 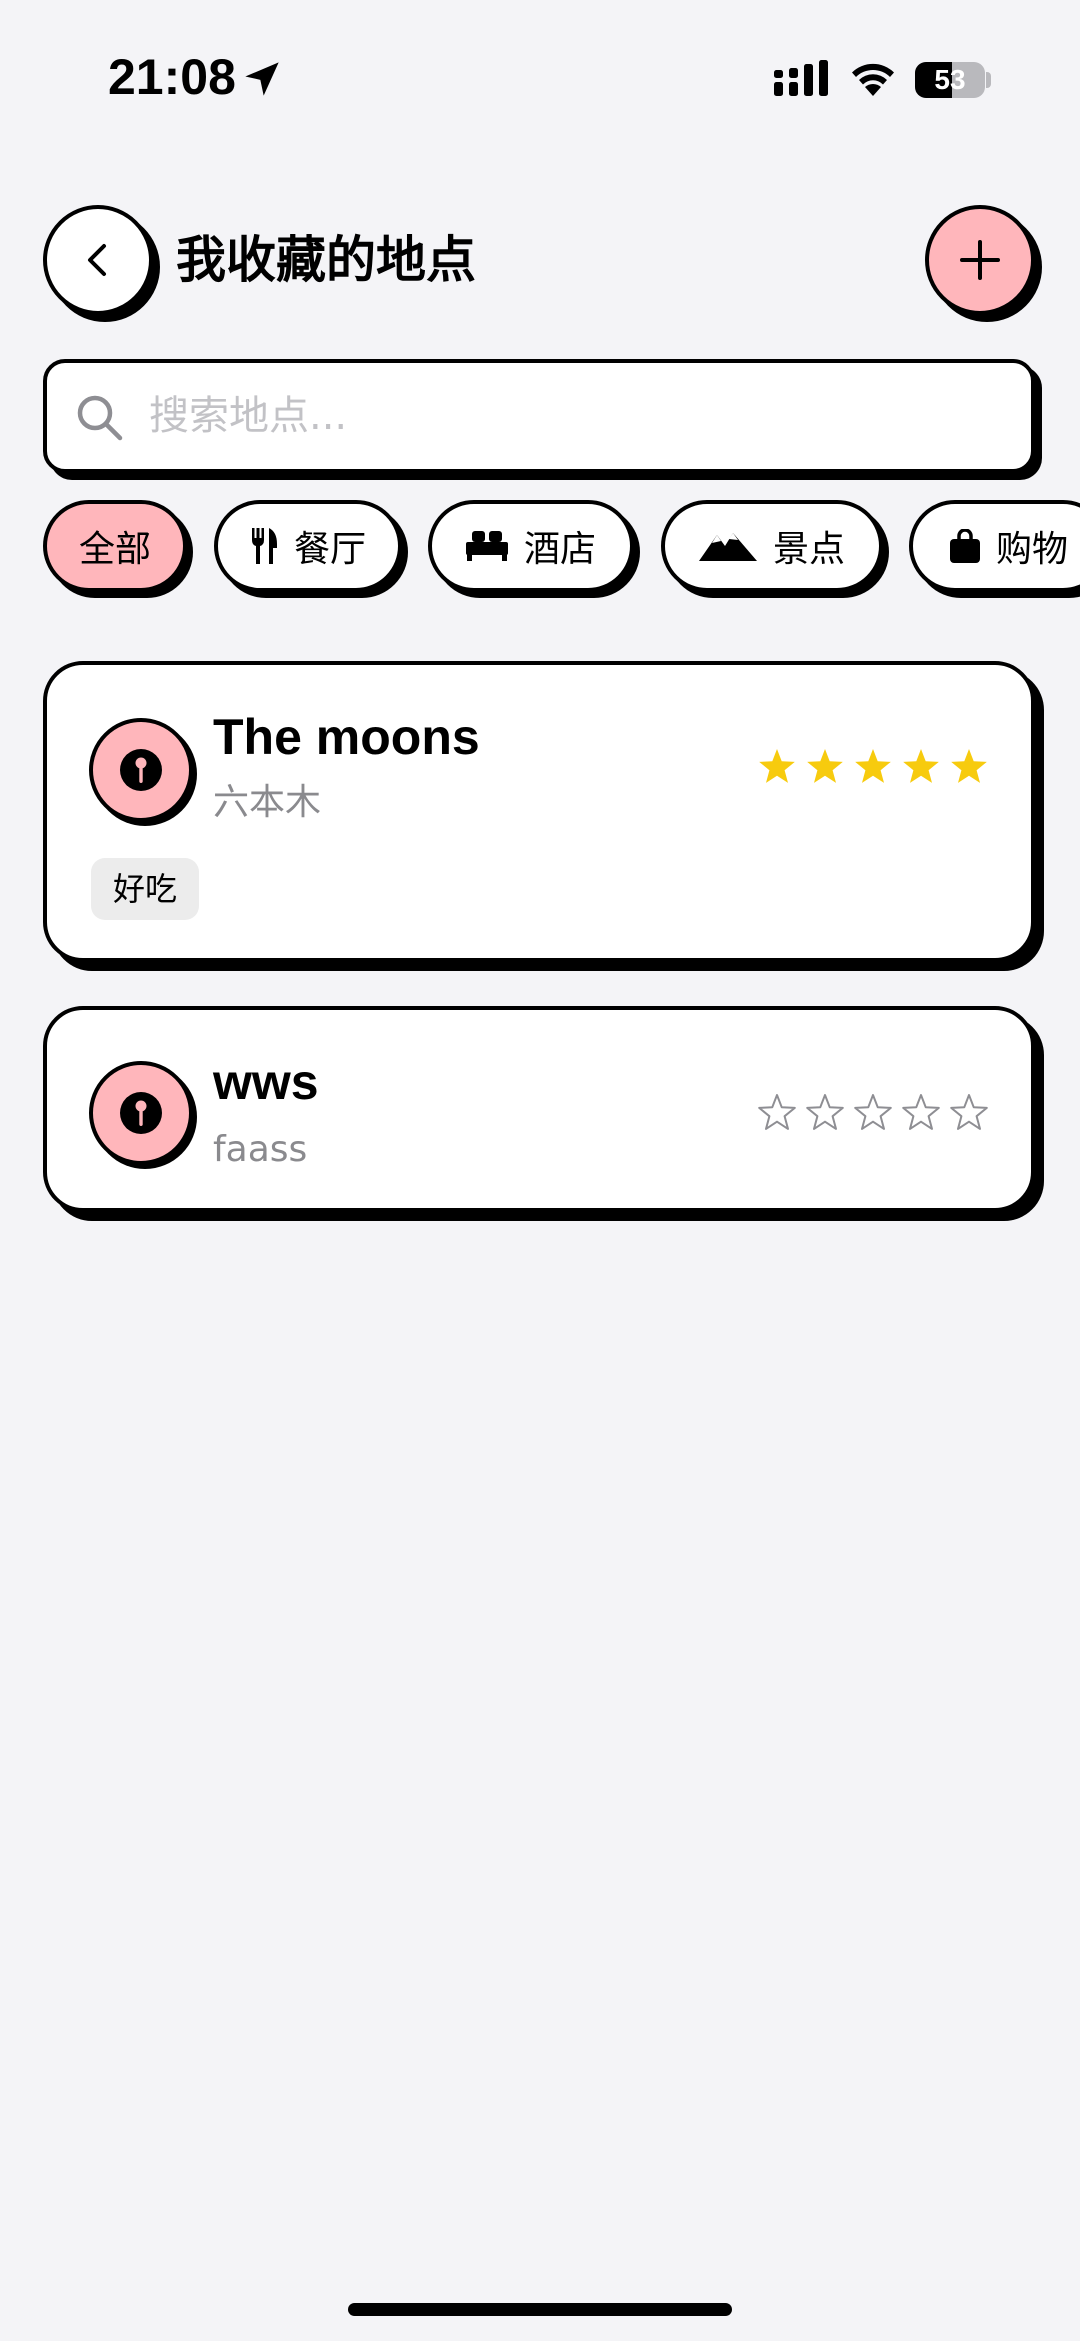 I want to click on chevron-left-icon, so click(x=97, y=260).